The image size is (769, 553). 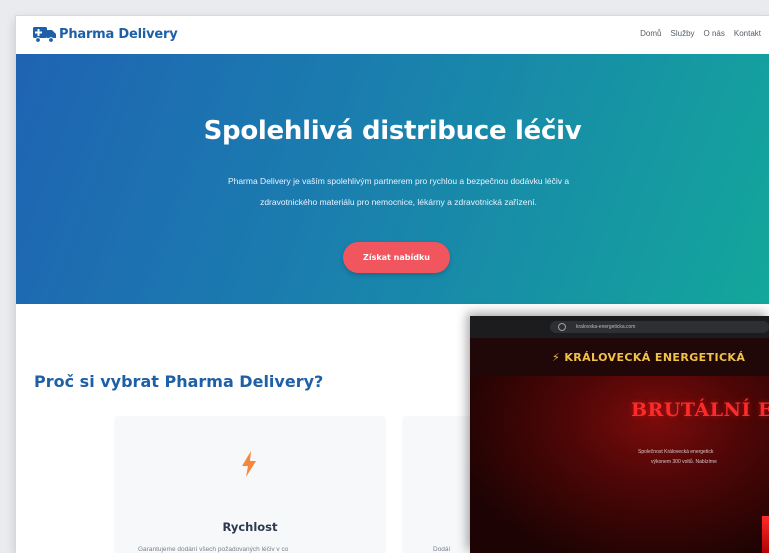 I want to click on url-field: kralovska-energeticka.com, so click(x=659, y=327).